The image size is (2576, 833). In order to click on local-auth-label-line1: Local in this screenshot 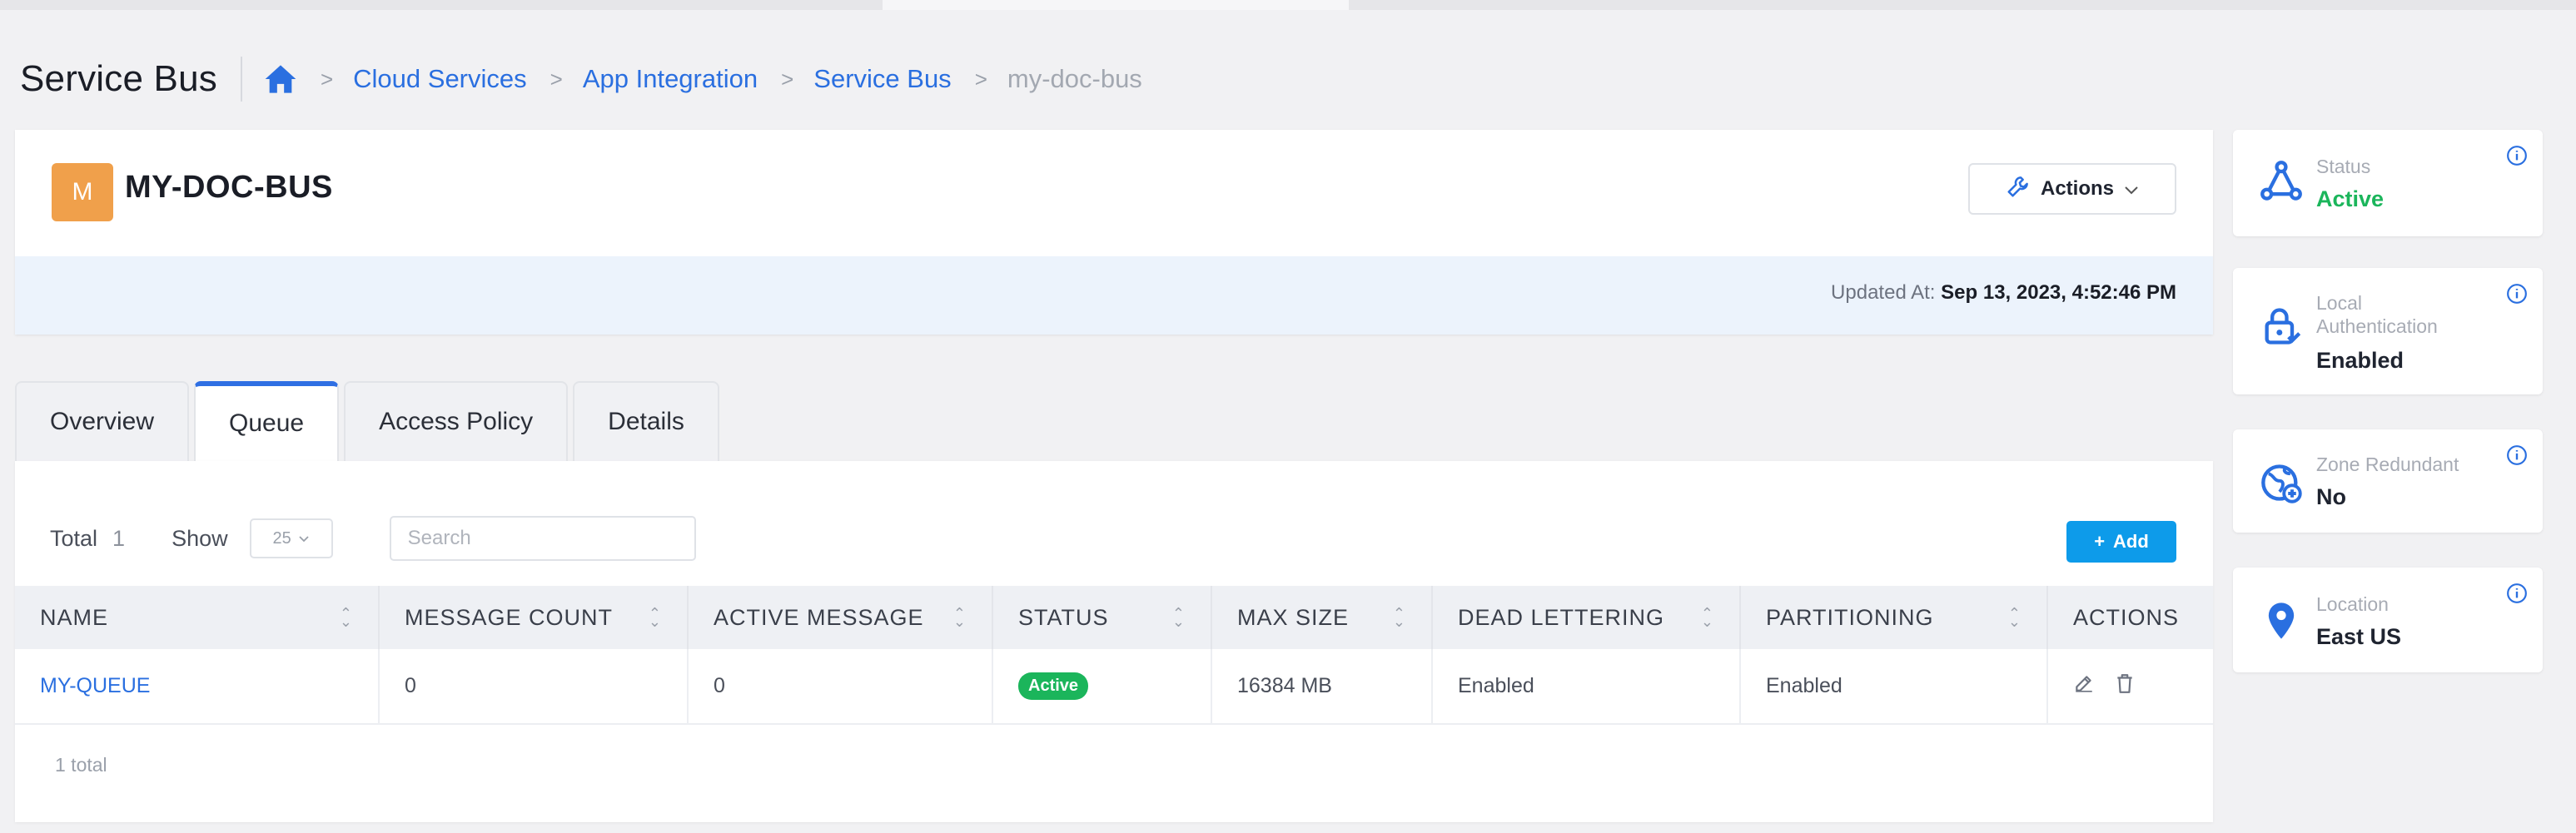, I will do `click(2339, 303)`.